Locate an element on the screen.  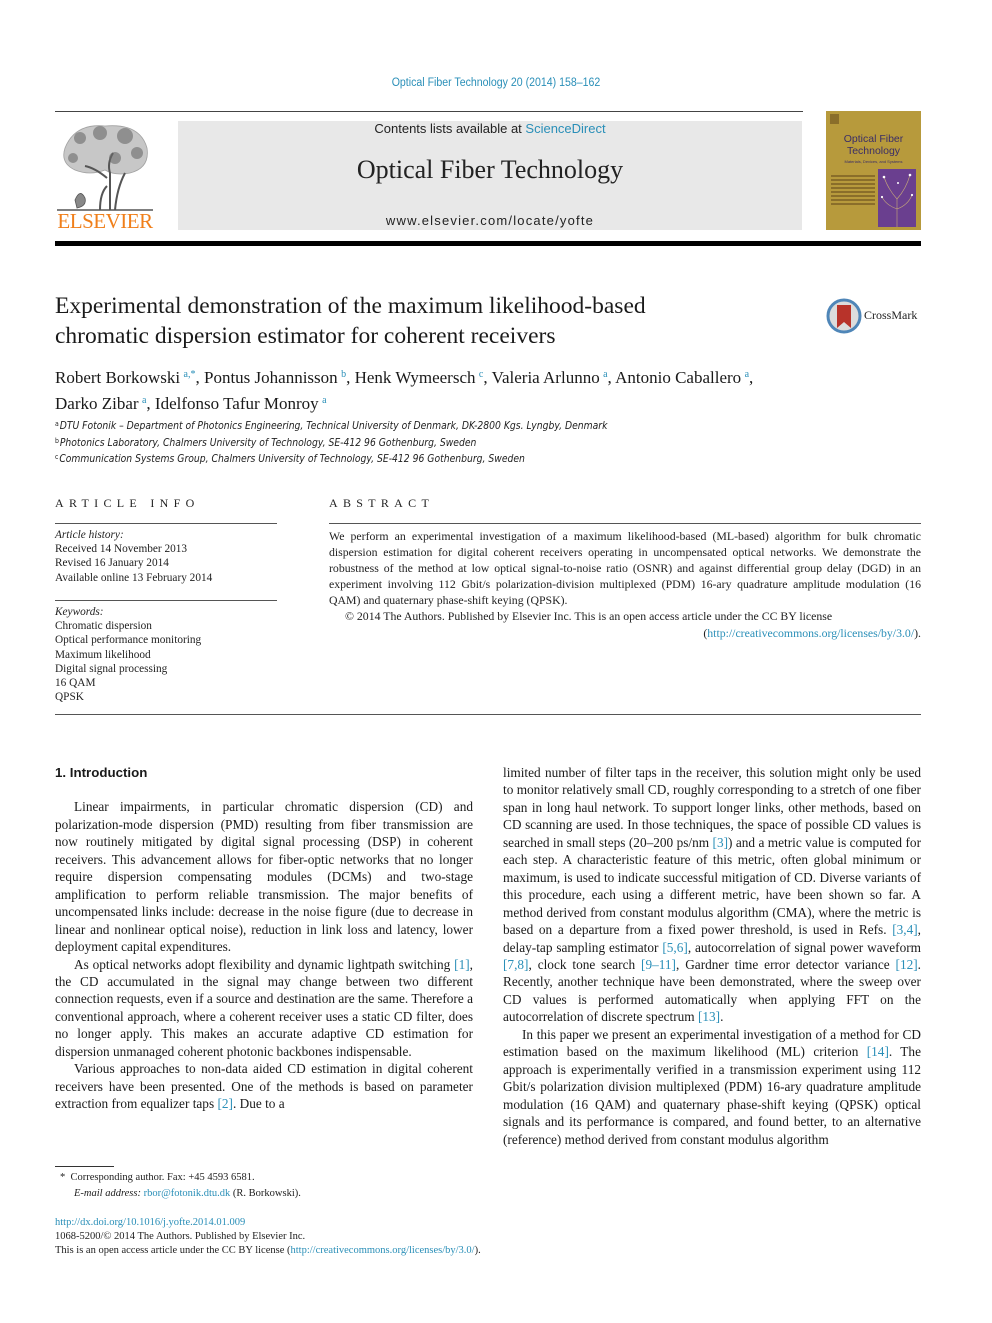
author-affiliation-marker: b is located at coordinates (343, 374).